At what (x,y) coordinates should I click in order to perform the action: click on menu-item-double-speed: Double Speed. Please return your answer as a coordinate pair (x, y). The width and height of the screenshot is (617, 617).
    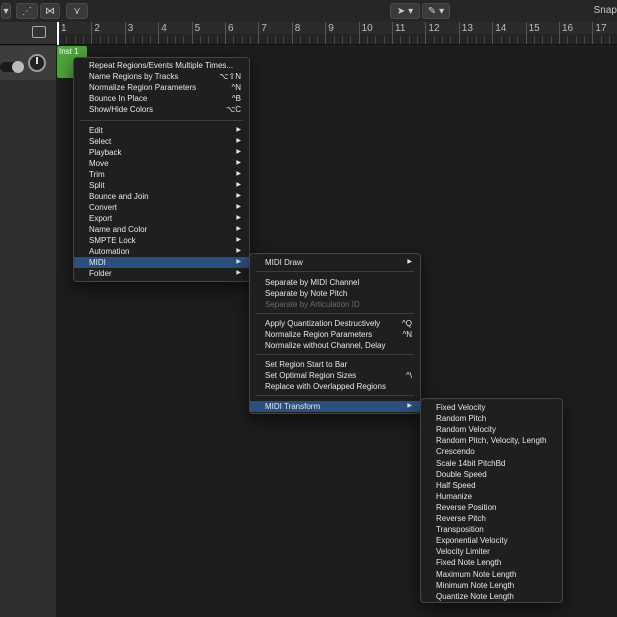
    Looking at the image, I should click on (491, 474).